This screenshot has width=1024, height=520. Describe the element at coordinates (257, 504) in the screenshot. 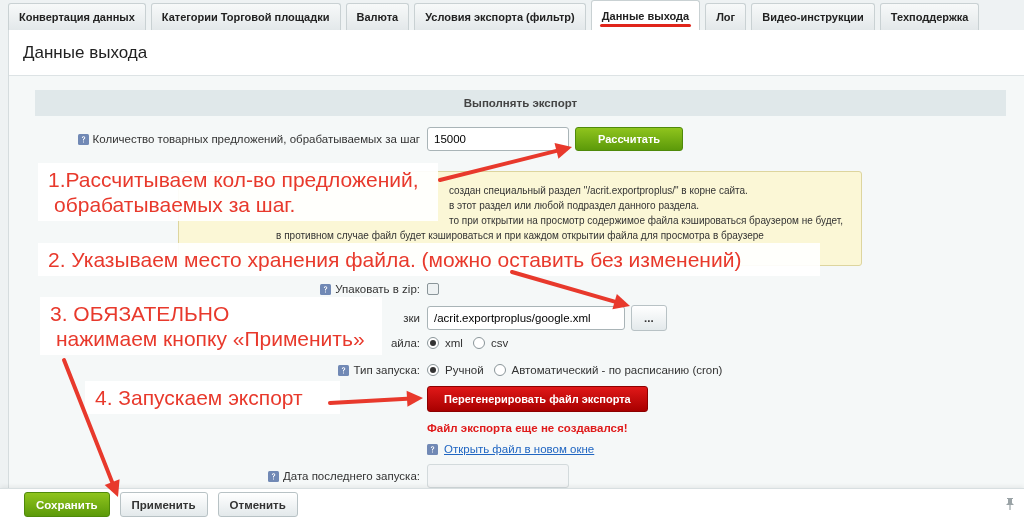

I see `footer-button: Отменить` at that location.